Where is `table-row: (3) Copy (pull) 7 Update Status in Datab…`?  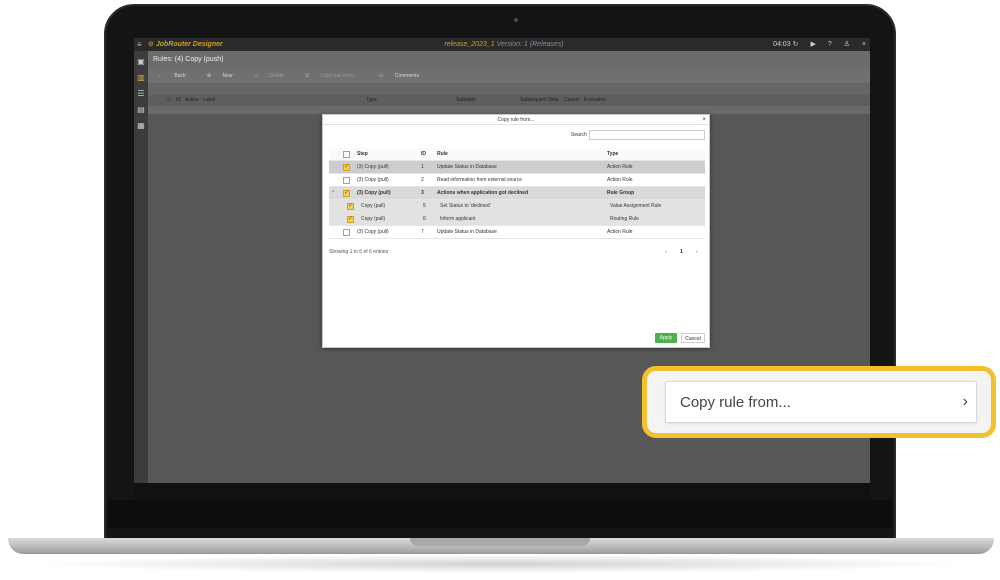
table-row: (3) Copy (pull) 7 Update Status in Datab… is located at coordinates (517, 232).